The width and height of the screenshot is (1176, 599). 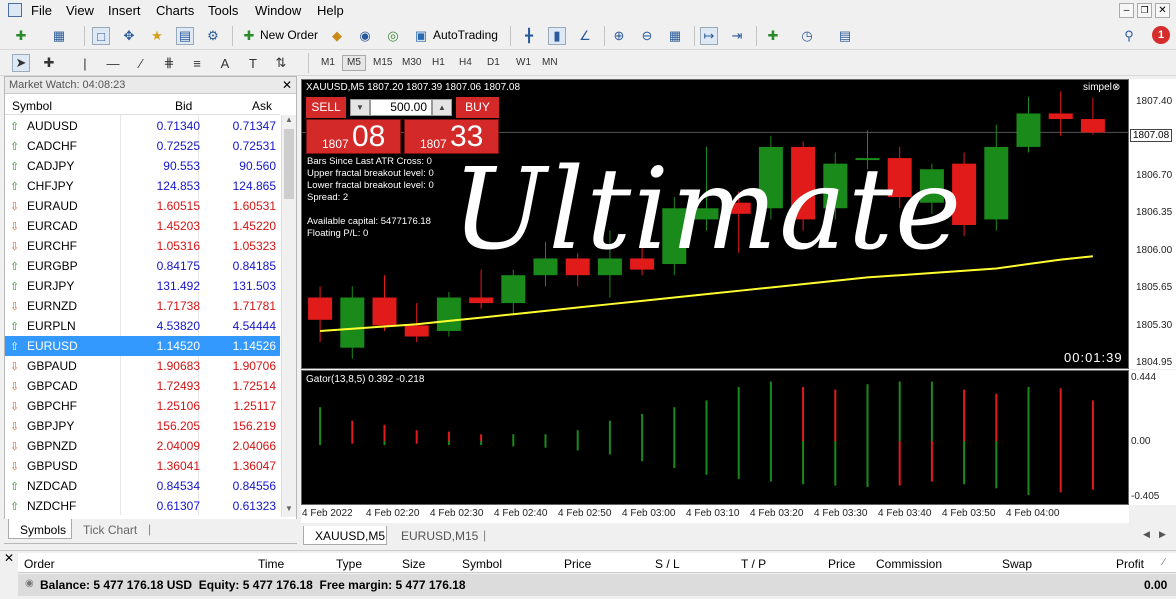 I want to click on market-watch-row: ⇩ GBPJPY 156.205 156.219, so click(x=142, y=426).